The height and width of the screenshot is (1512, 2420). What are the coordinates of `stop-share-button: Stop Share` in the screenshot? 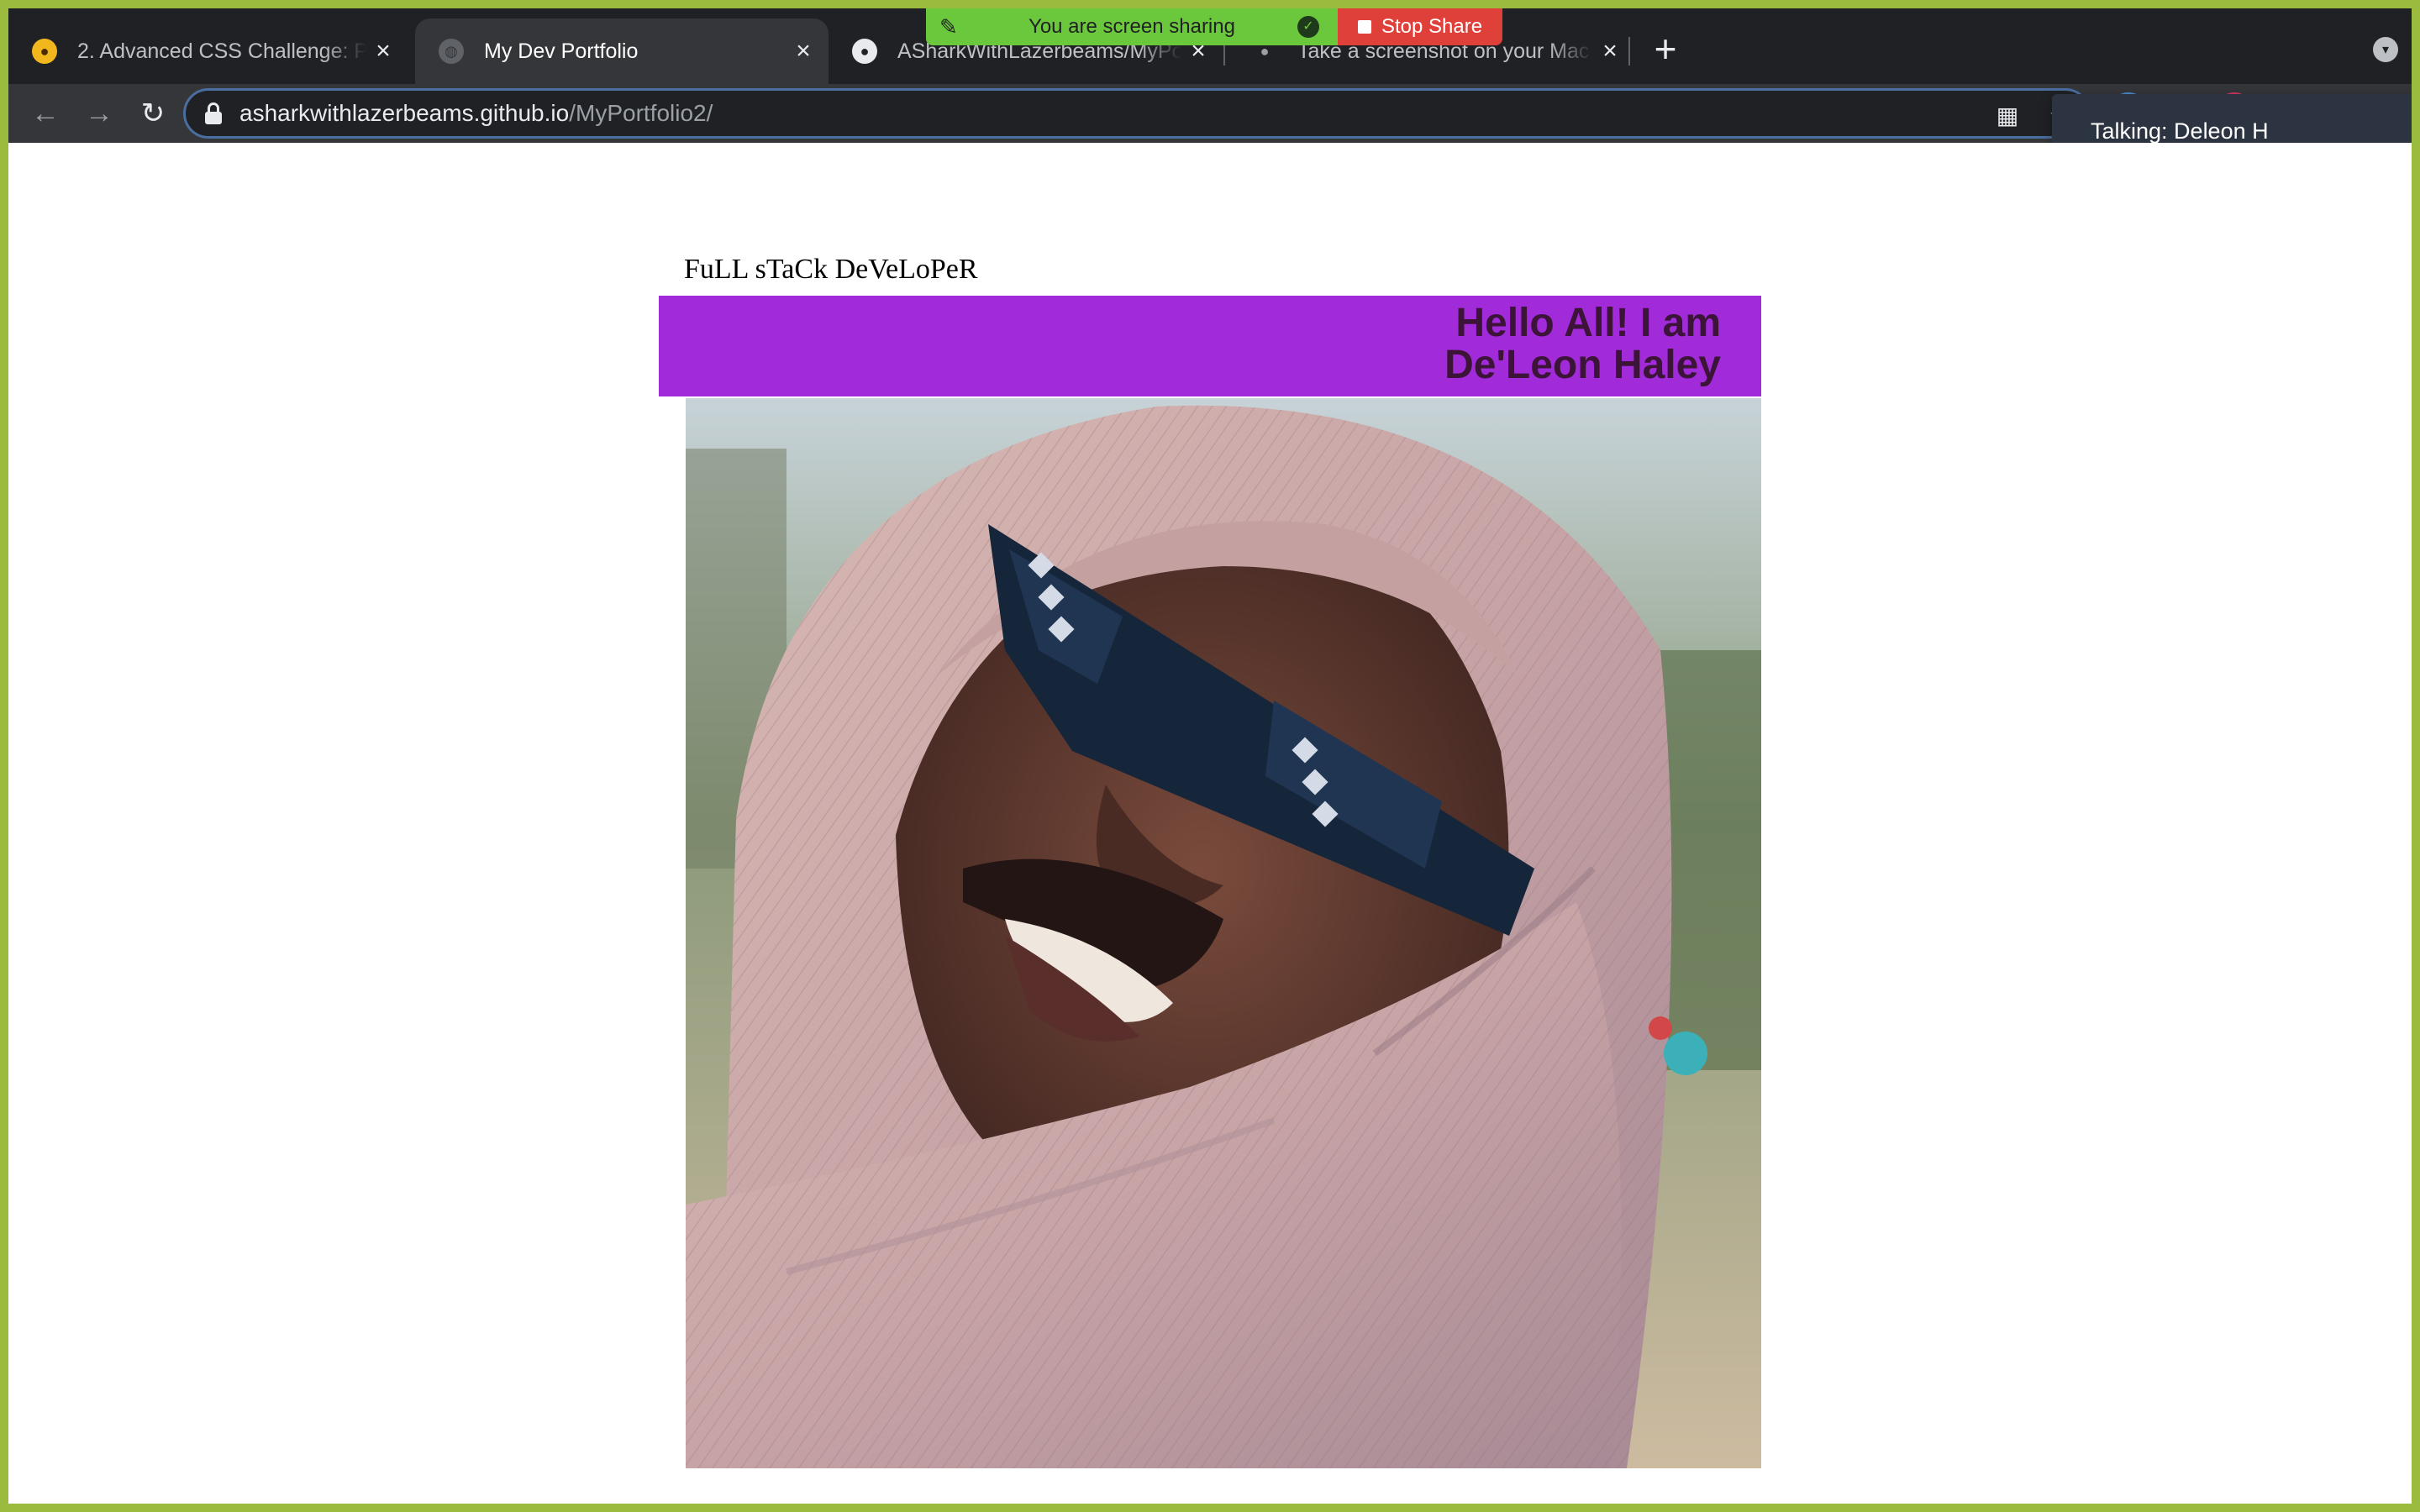 It's located at (1420, 26).